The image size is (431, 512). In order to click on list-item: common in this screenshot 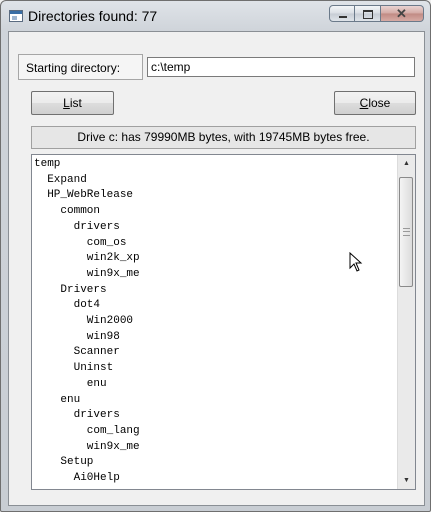, I will do `click(215, 212)`.